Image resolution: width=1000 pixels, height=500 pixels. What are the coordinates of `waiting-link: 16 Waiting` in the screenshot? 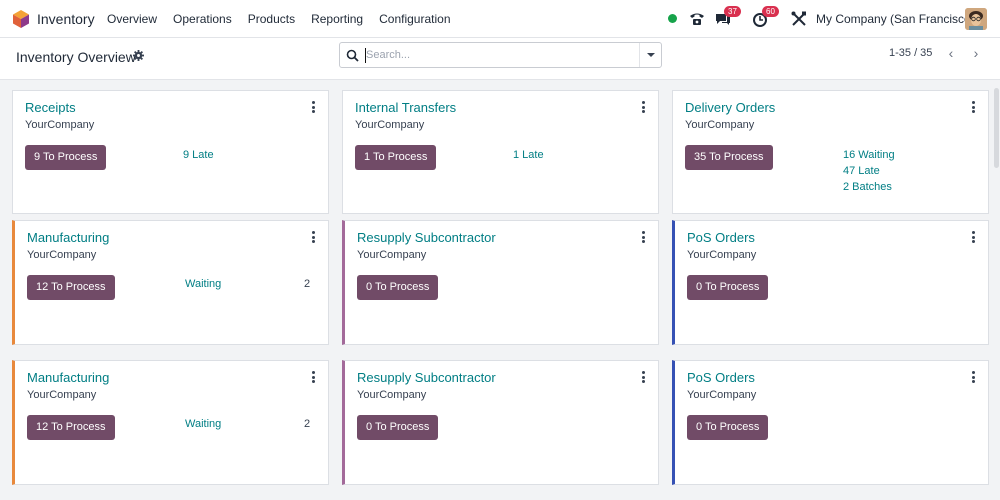 It's located at (869, 155).